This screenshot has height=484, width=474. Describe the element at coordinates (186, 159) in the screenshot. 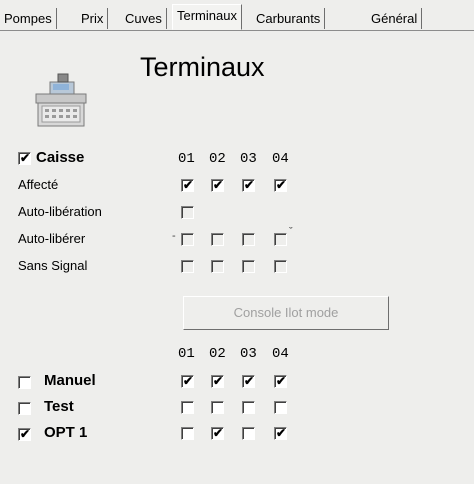

I see `caisse-col-01: 01` at that location.